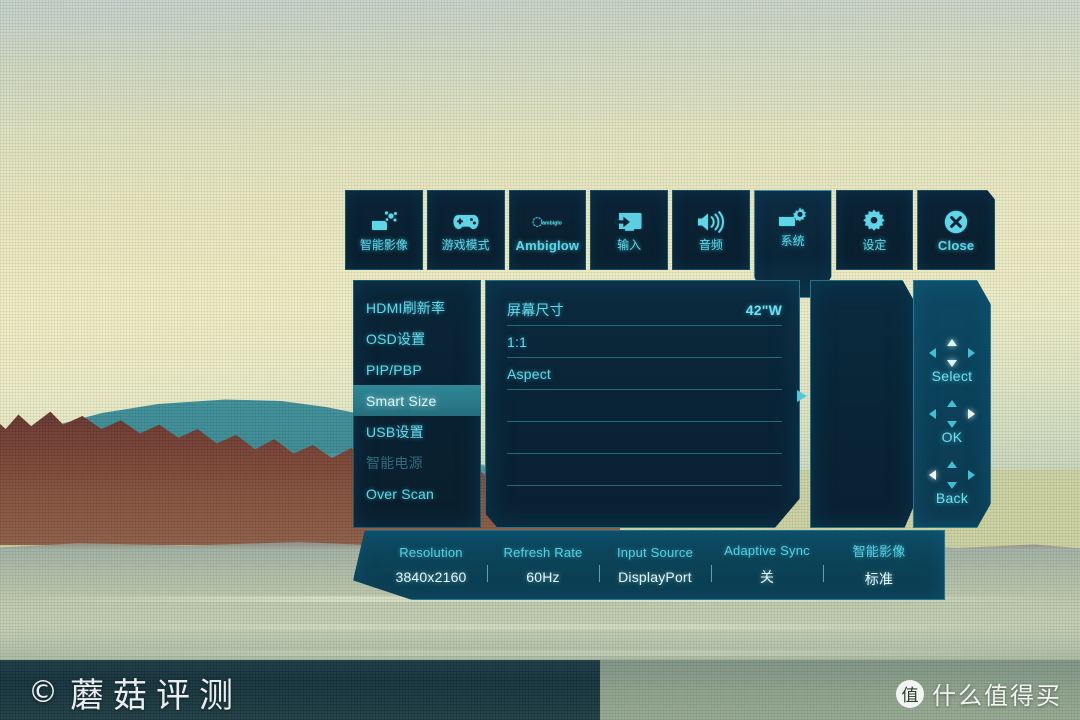 The width and height of the screenshot is (1080, 720). What do you see at coordinates (874, 245) in the screenshot?
I see `tab-label: 设定` at bounding box center [874, 245].